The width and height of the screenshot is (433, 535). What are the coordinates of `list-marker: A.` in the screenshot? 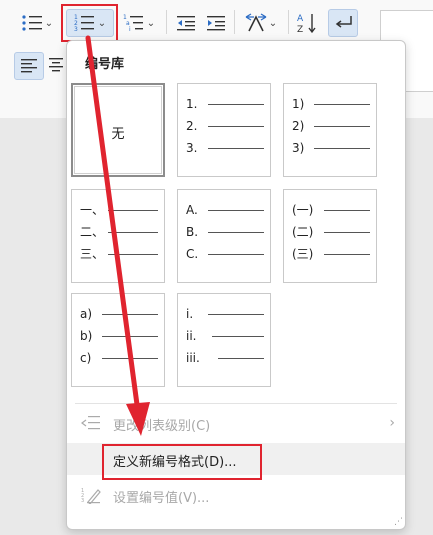 It's located at (192, 210).